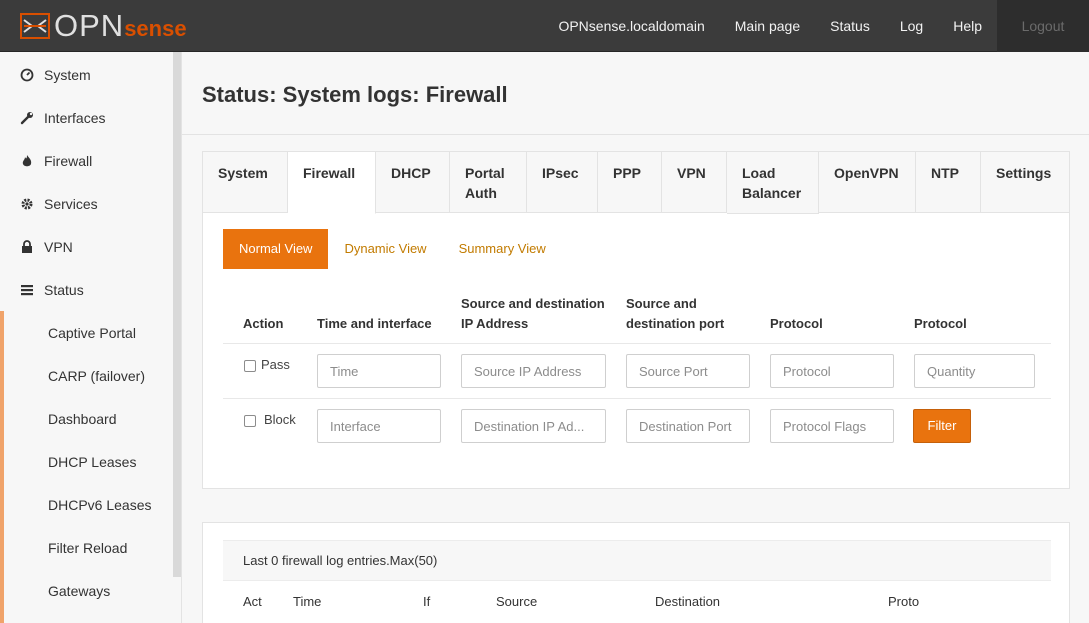 Image resolution: width=1089 pixels, height=623 pixels. What do you see at coordinates (26, 117) in the screenshot?
I see `wrench-icon` at bounding box center [26, 117].